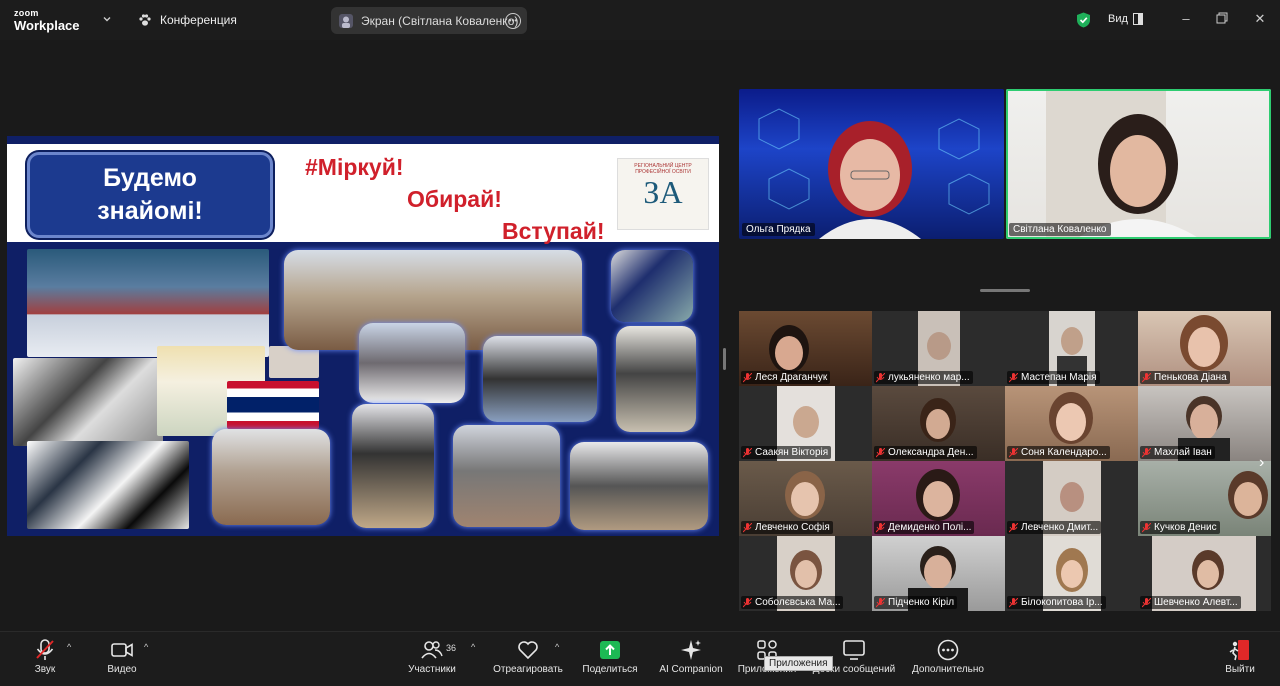 Image resolution: width=1280 pixels, height=686 pixels. I want to click on logo-top-text: zoom, so click(26, 13).